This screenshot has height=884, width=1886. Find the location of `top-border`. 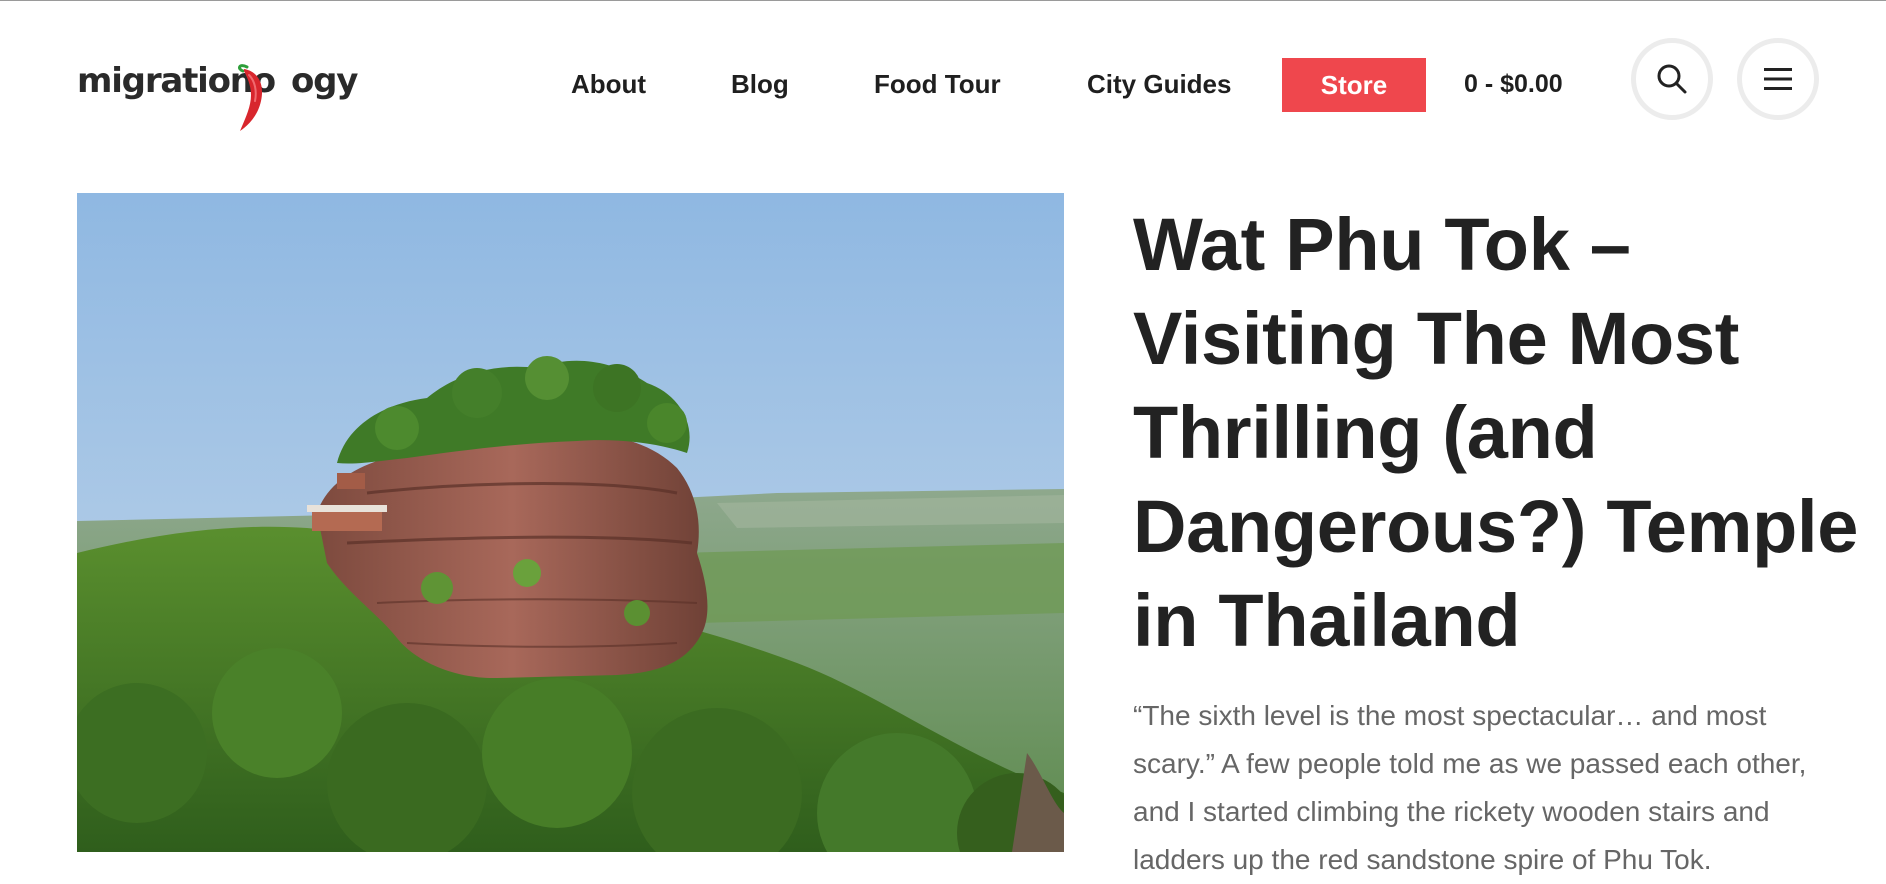

top-border is located at coordinates (943, 0).